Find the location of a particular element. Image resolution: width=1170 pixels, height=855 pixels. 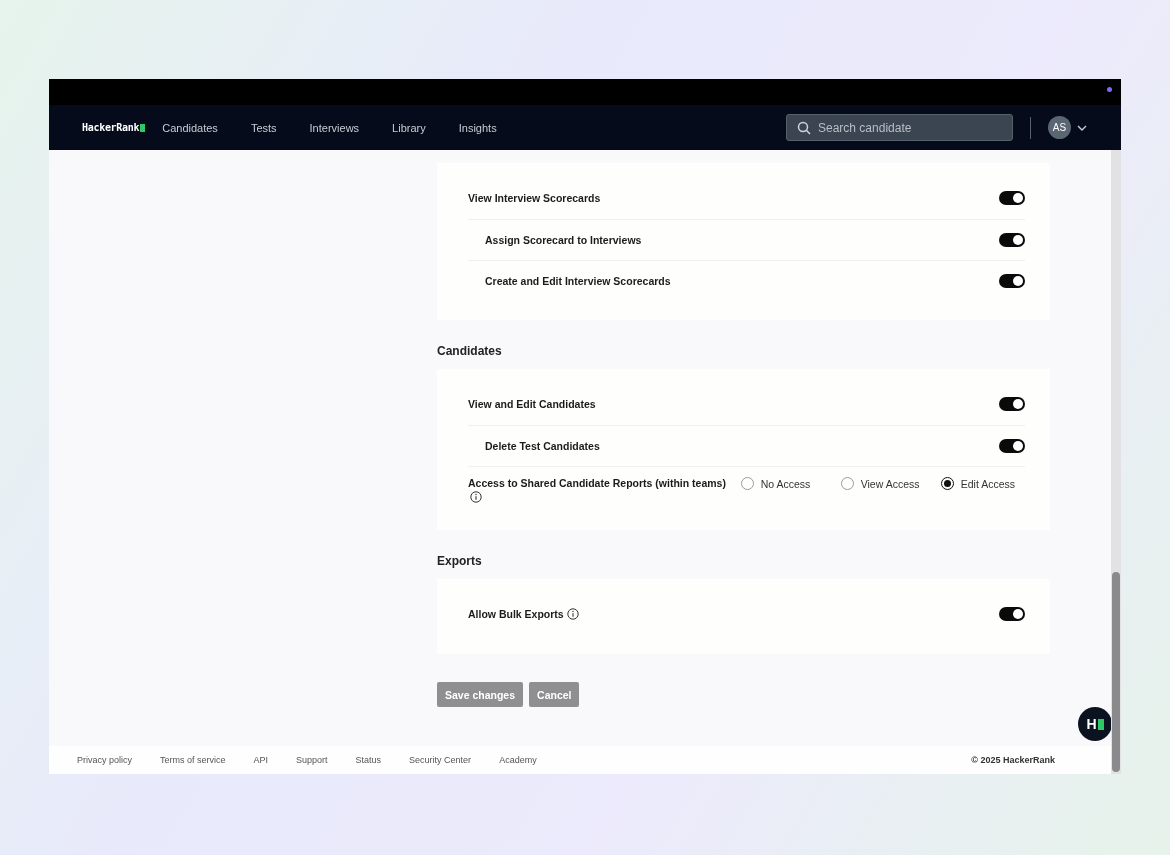

search-icon is located at coordinates (804, 128).